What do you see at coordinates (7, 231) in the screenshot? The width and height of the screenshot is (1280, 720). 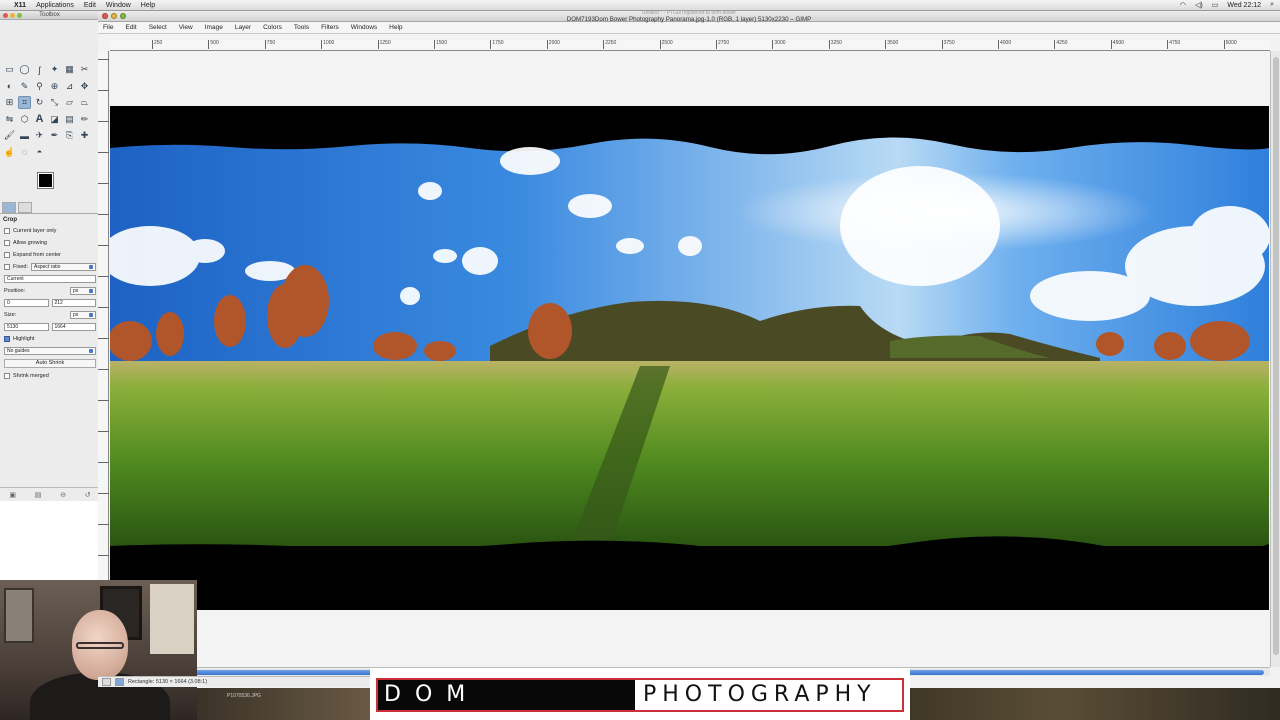 I see `current-layer-only-checkbox` at bounding box center [7, 231].